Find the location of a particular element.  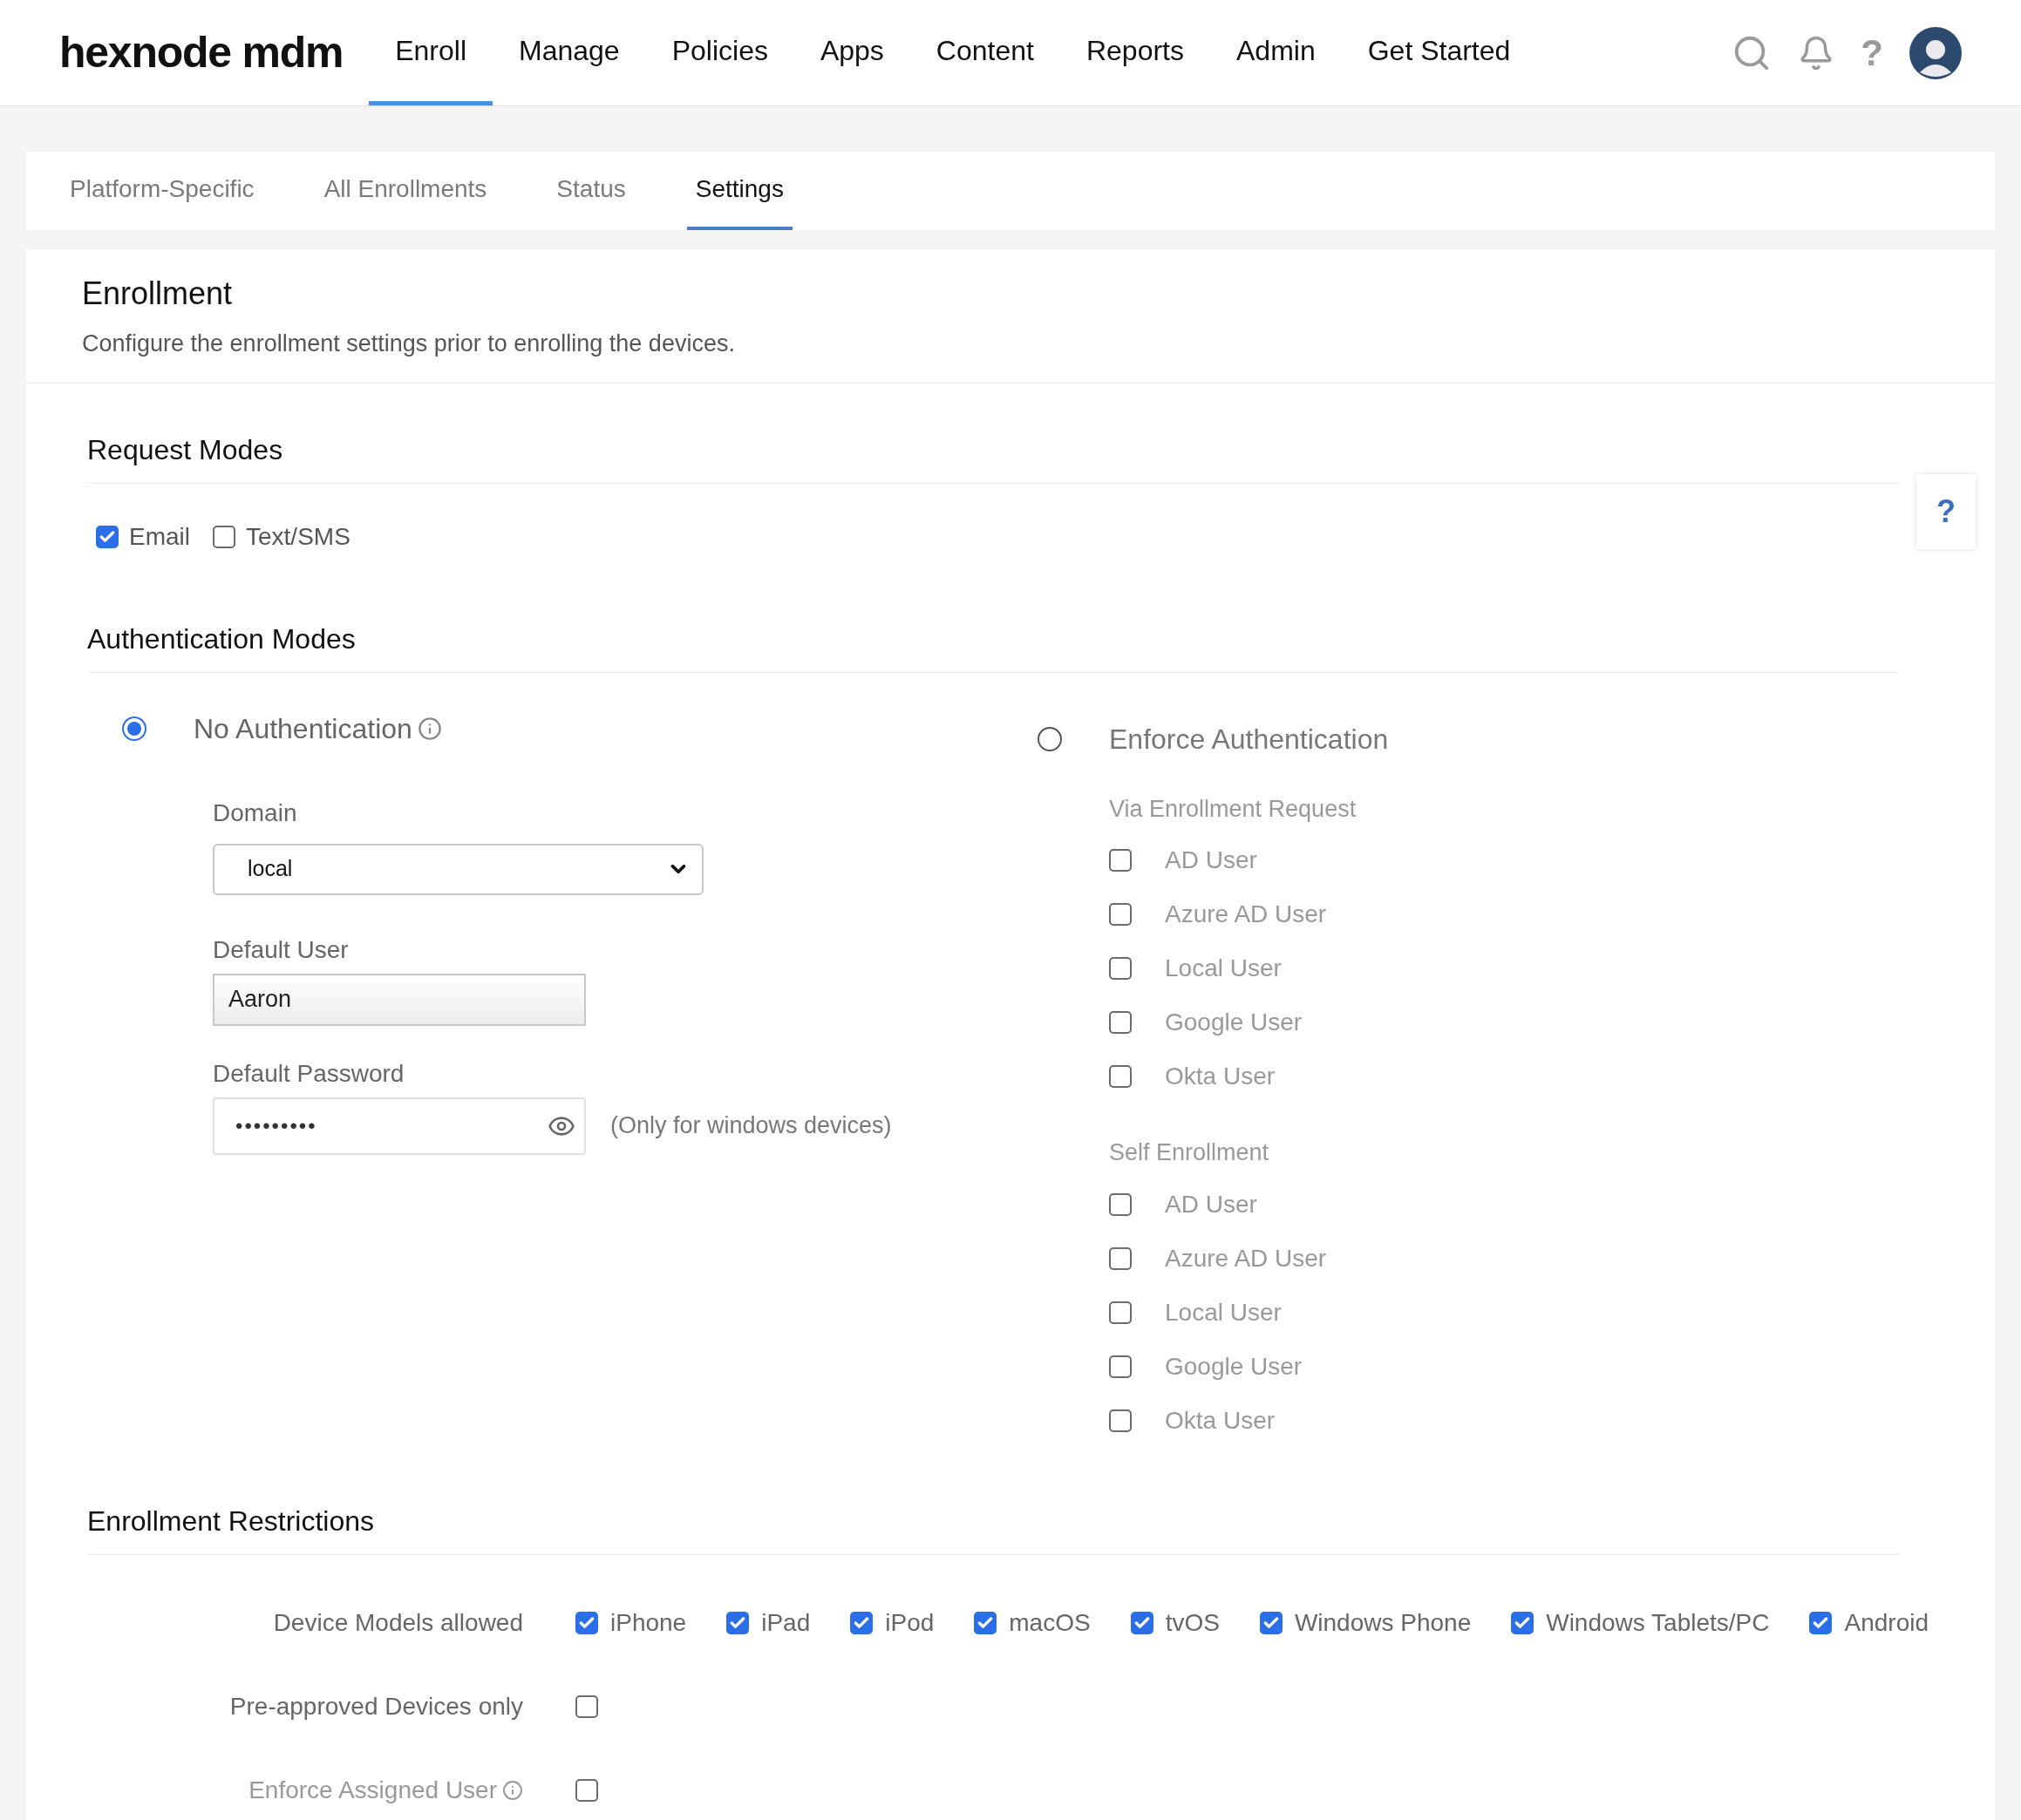

checkbox-label: Windows Tablets/PC is located at coordinates (1658, 1622).